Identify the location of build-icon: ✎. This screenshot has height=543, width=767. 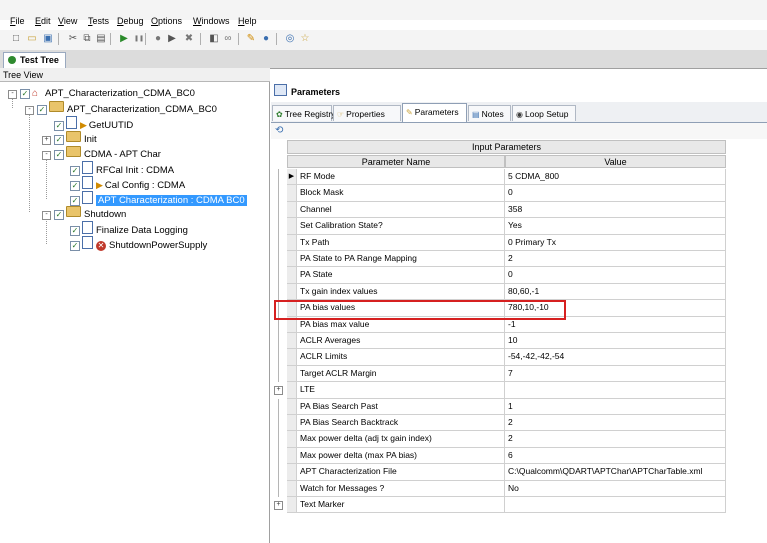
(251, 39).